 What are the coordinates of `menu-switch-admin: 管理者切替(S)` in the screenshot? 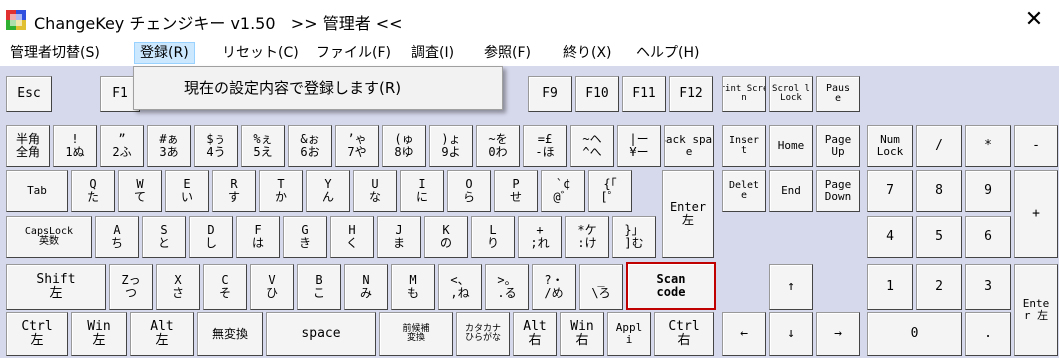 It's located at (55, 53).